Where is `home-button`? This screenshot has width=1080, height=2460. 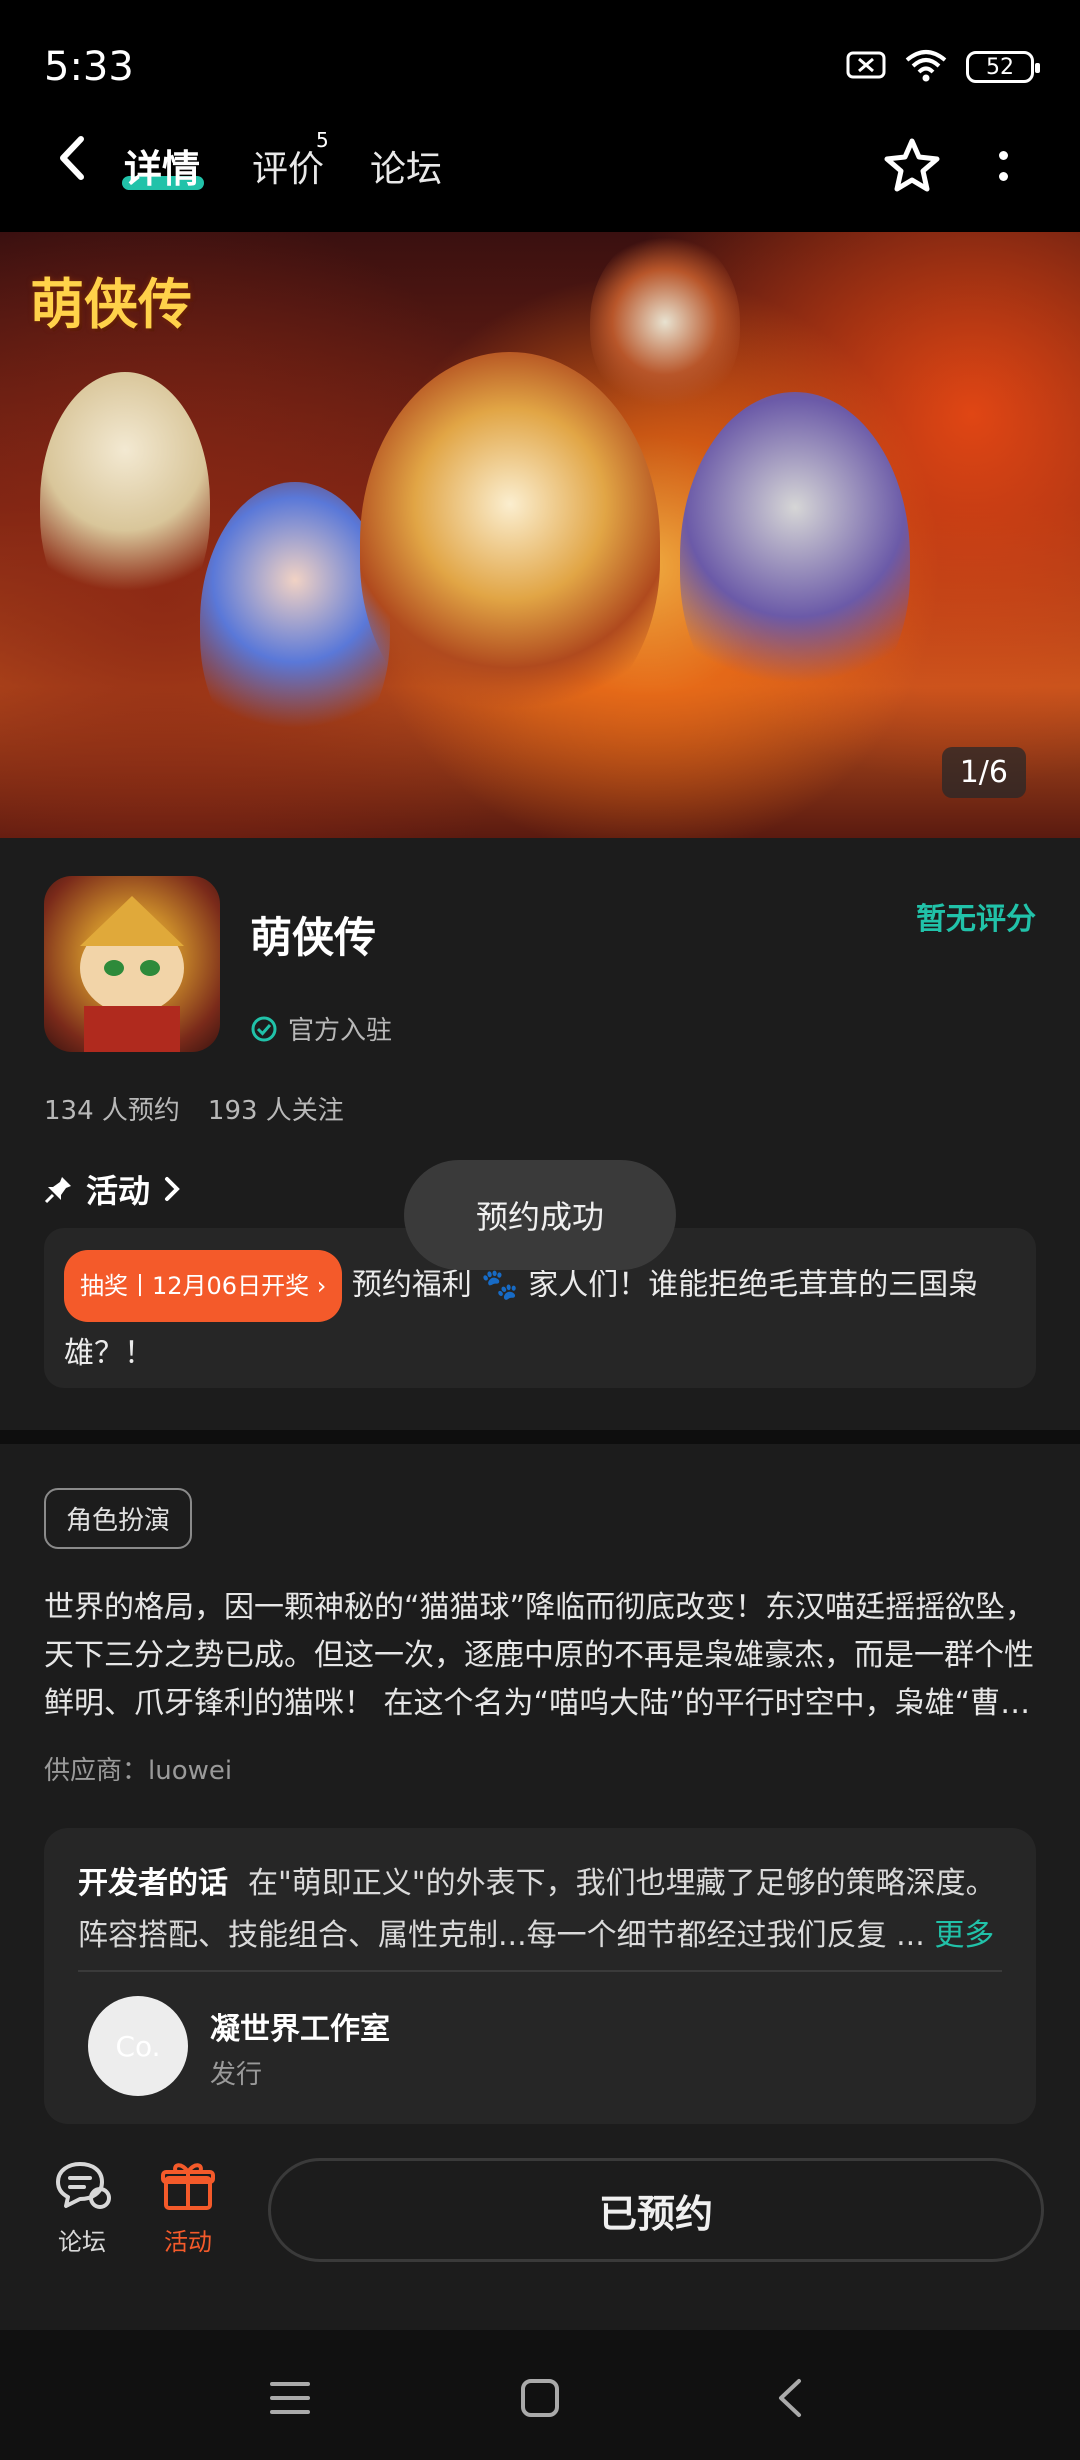
home-button is located at coordinates (540, 2398).